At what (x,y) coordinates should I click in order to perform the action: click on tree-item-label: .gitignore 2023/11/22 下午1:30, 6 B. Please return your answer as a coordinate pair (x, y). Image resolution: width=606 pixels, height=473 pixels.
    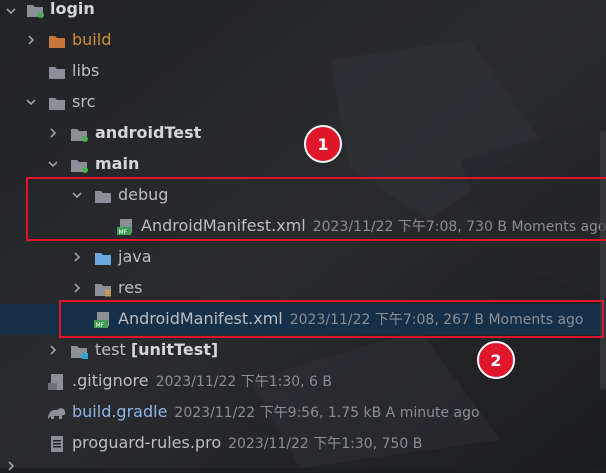
    Looking at the image, I should click on (202, 380).